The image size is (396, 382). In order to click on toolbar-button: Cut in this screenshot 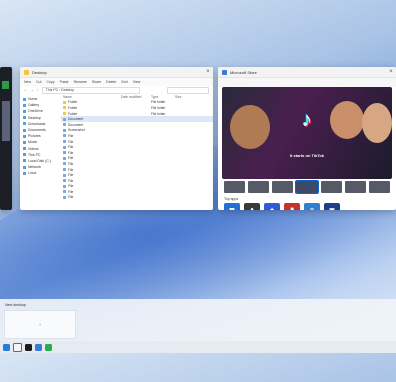, I will do `click(38, 82)`.